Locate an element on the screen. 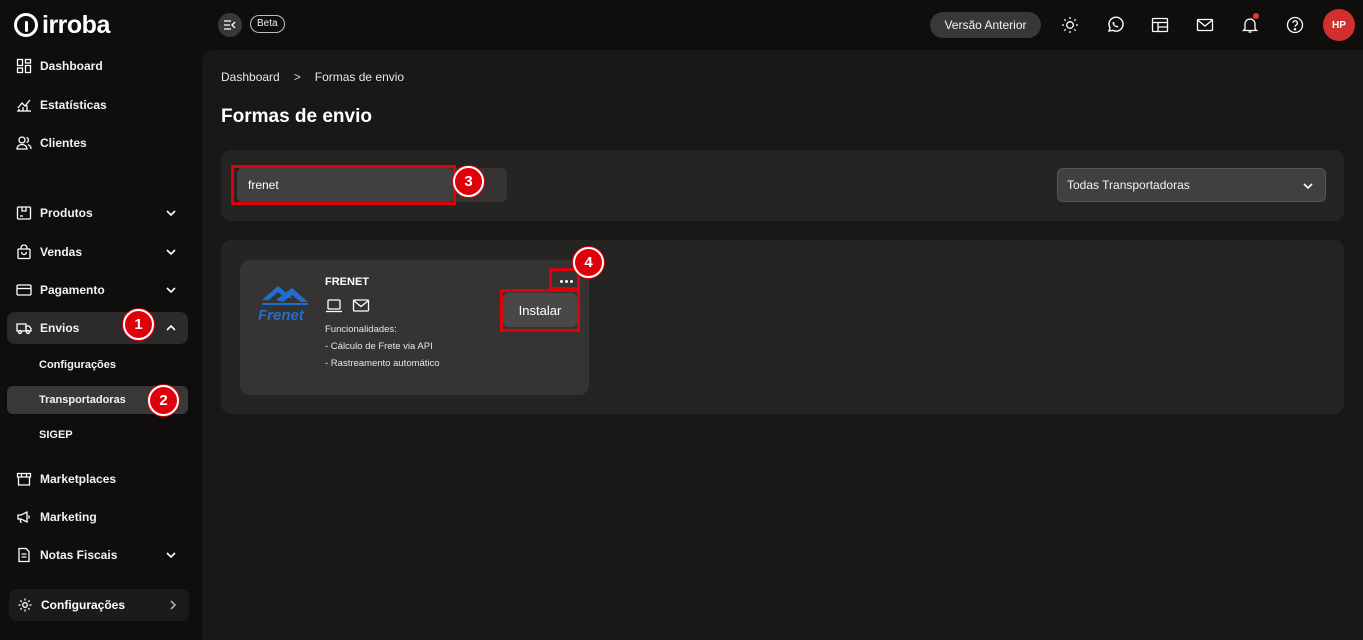 Image resolution: width=1363 pixels, height=640 pixels. sidebar-item-estatisticas: Estatísticas is located at coordinates (97, 105).